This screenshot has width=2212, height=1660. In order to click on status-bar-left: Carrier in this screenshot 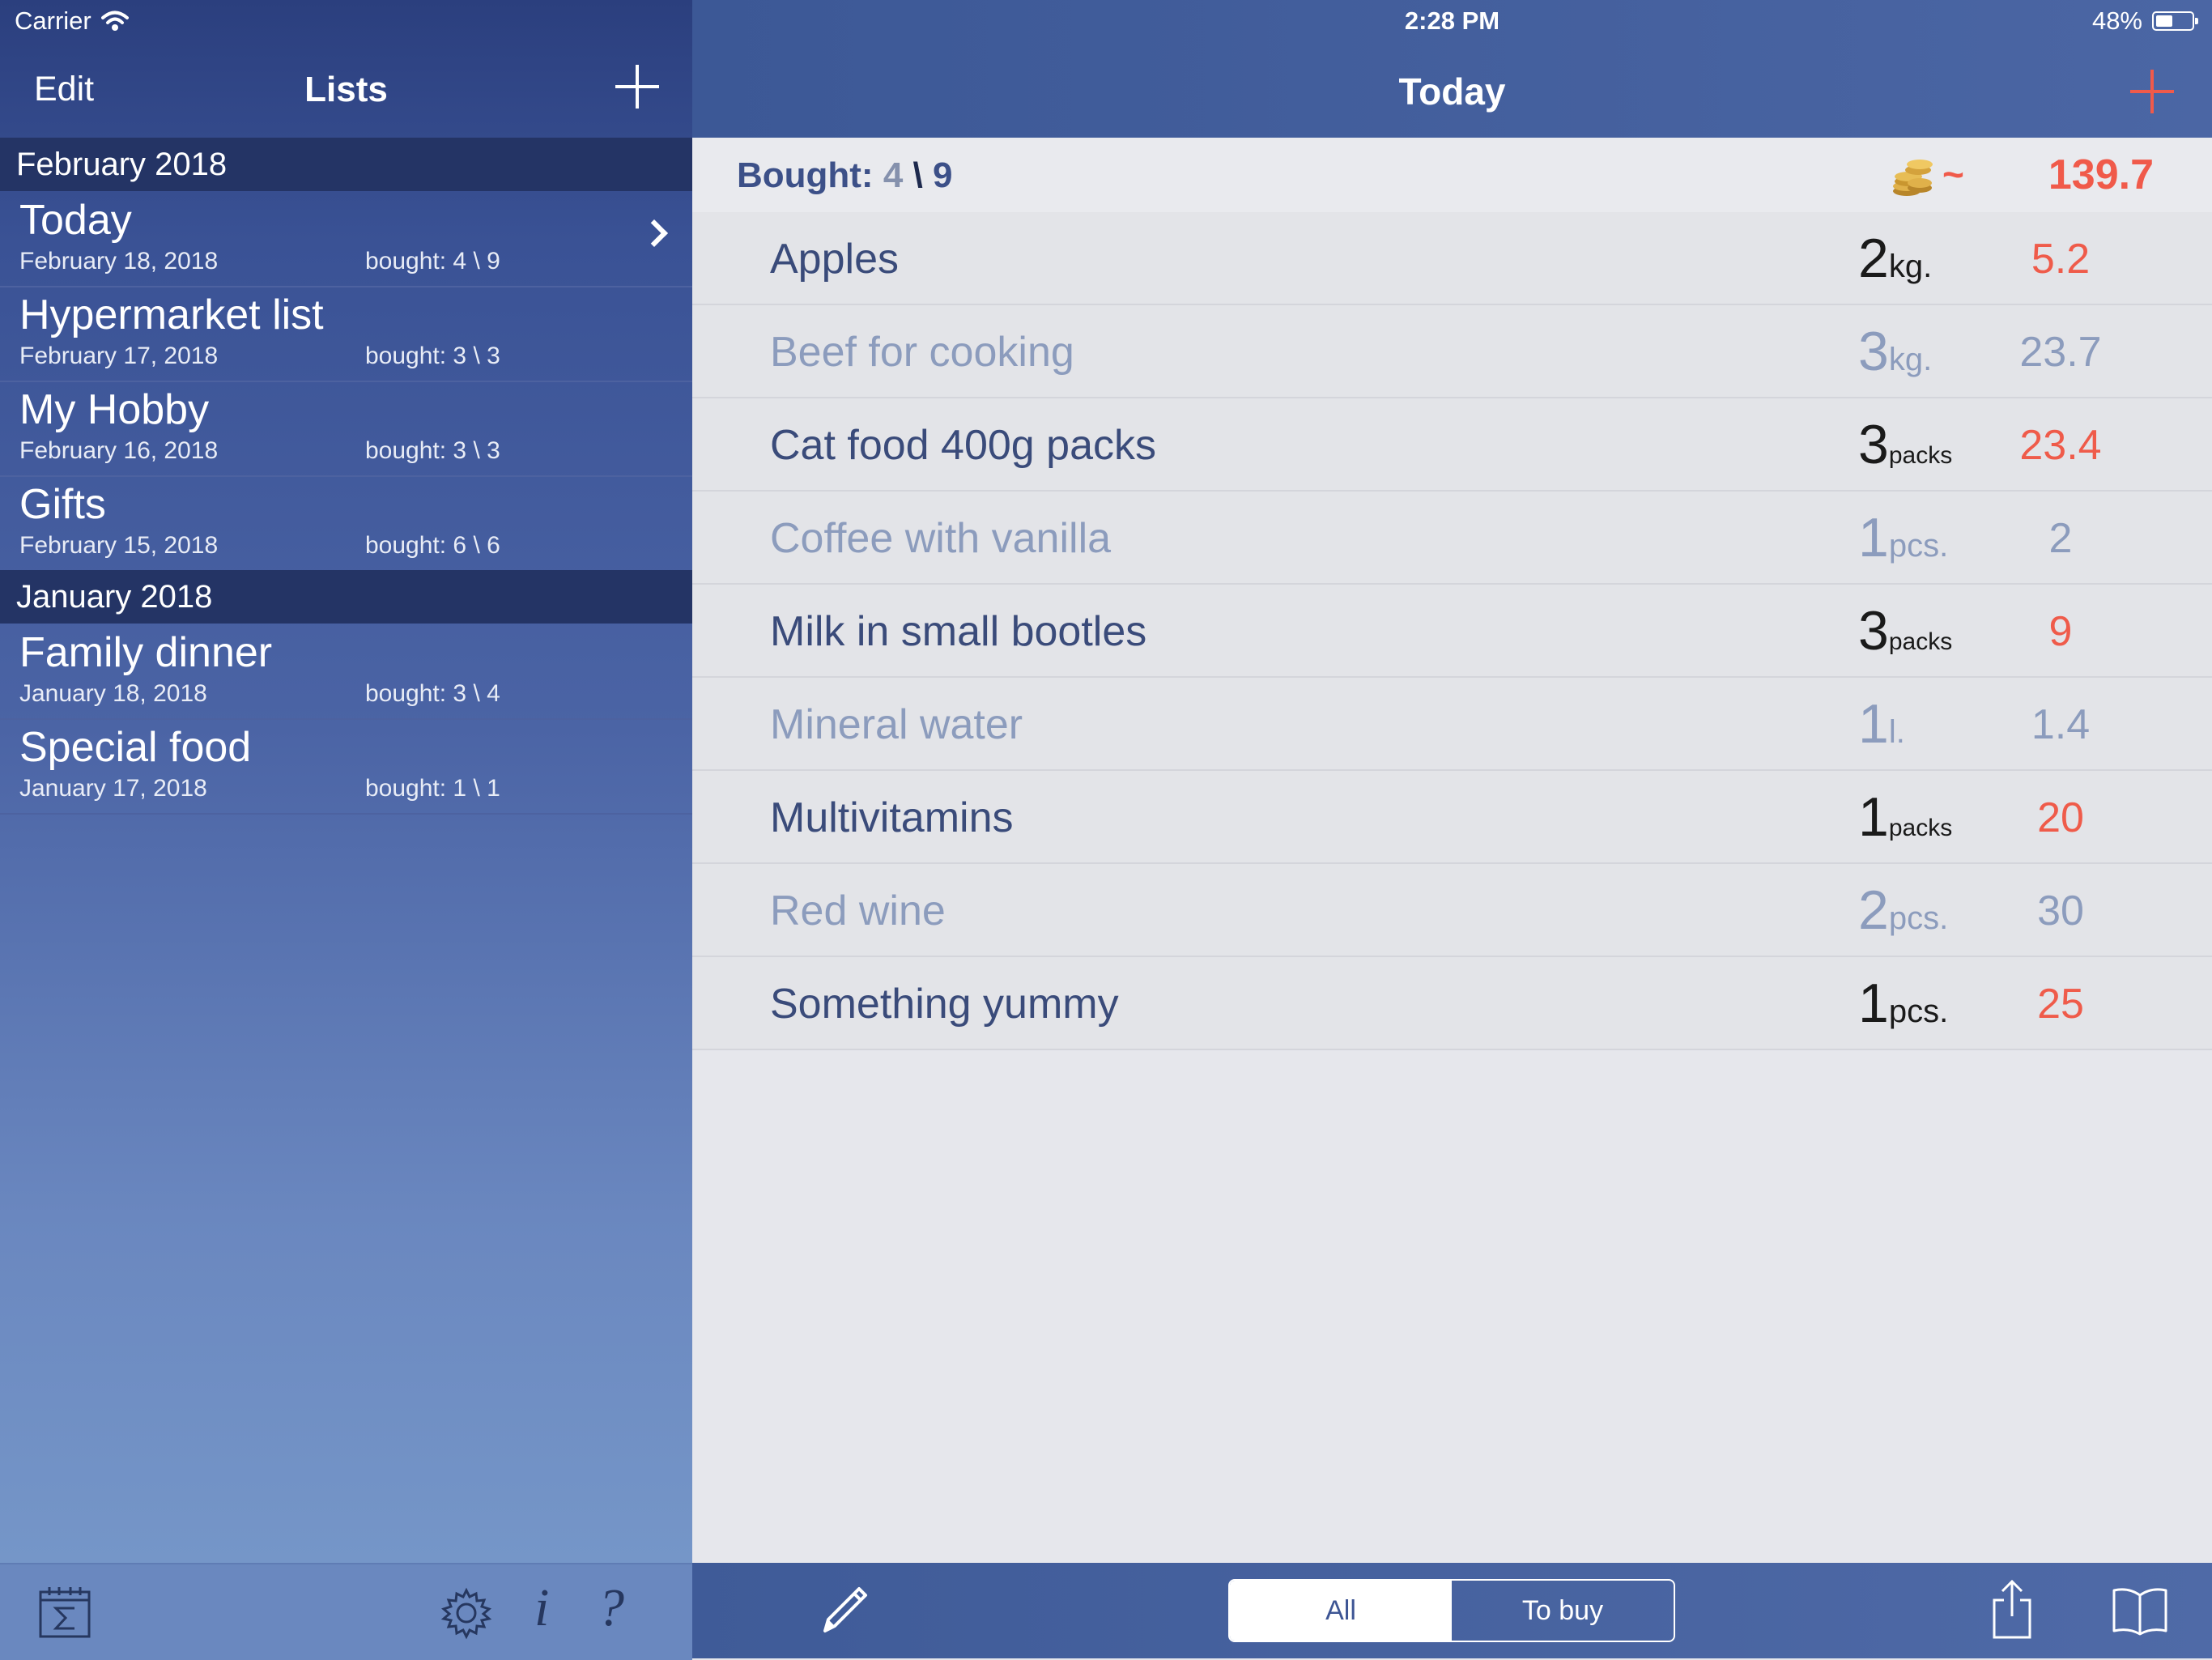, I will do `click(72, 21)`.